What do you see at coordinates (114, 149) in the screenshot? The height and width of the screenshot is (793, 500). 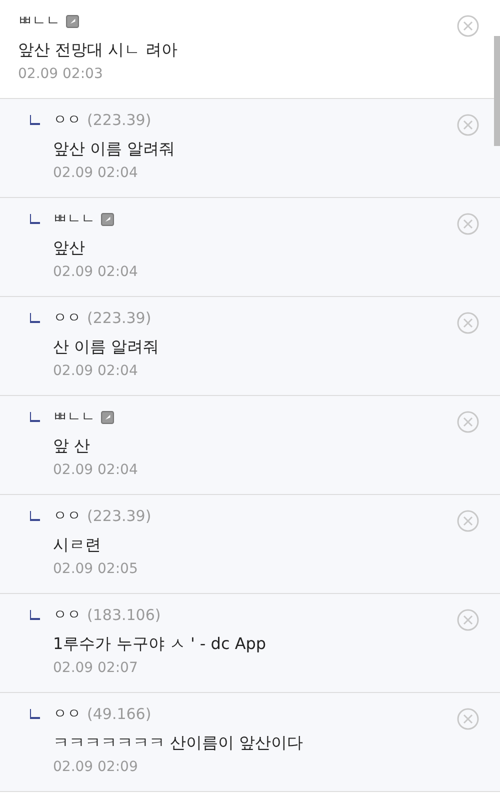 I see `comment-text: 앞산 이름 알려줘` at bounding box center [114, 149].